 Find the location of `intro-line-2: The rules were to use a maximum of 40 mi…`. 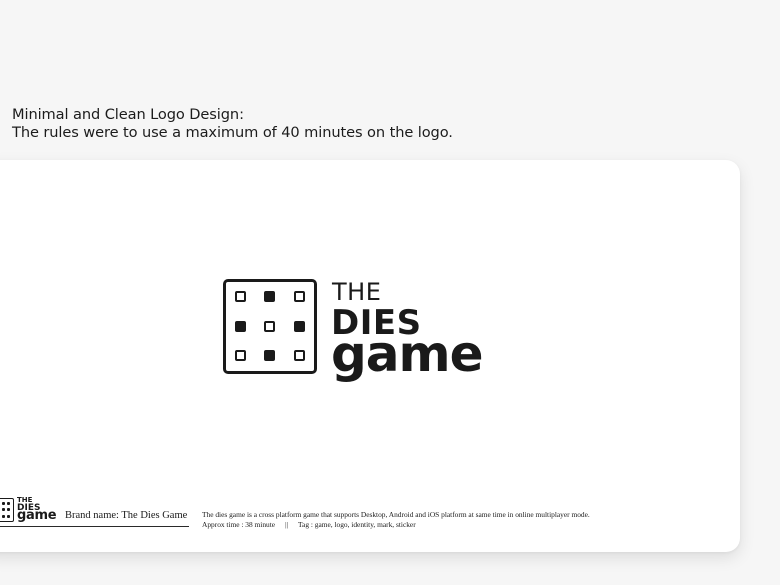

intro-line-2: The rules were to use a maximum of 40 mi… is located at coordinates (232, 132).